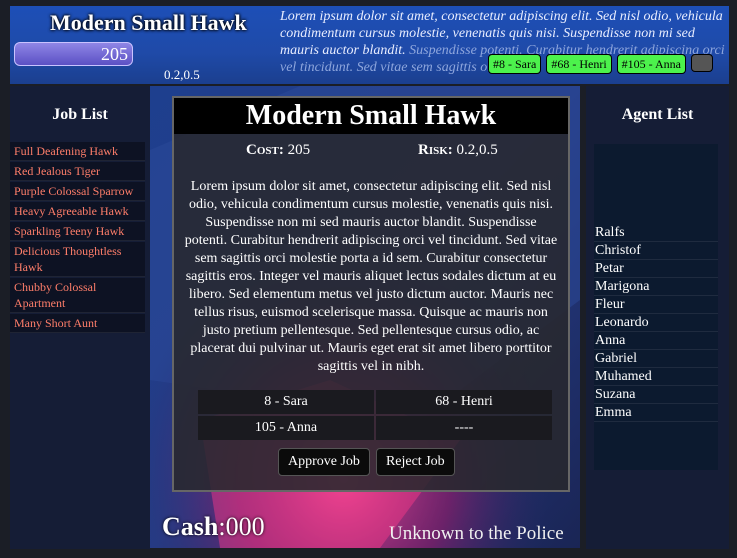 The height and width of the screenshot is (558, 737). What do you see at coordinates (656, 251) in the screenshot?
I see `agent-list-item: Christof` at bounding box center [656, 251].